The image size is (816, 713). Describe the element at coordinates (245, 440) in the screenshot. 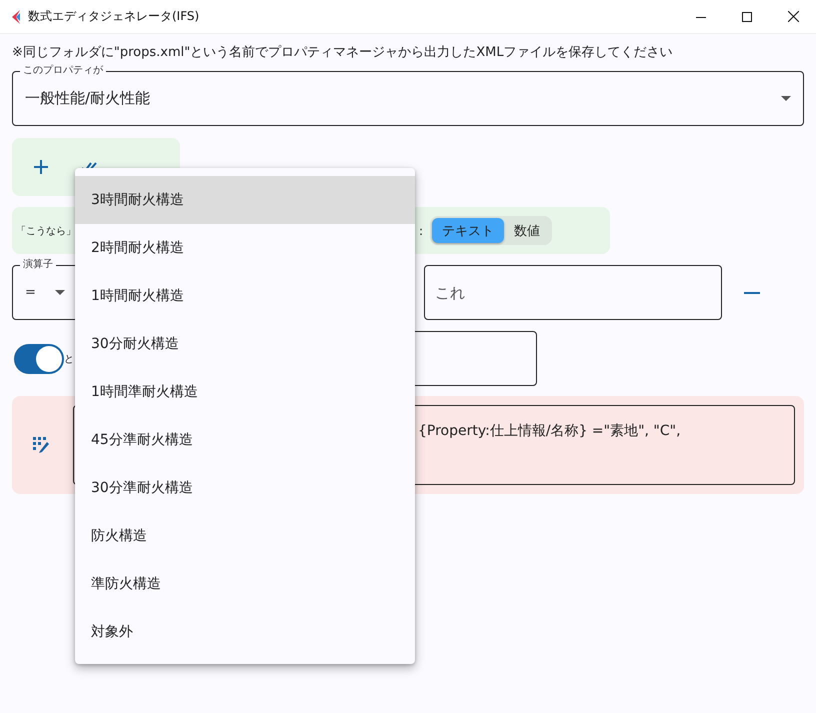

I see `menu-item: 45分準耐火構造` at that location.